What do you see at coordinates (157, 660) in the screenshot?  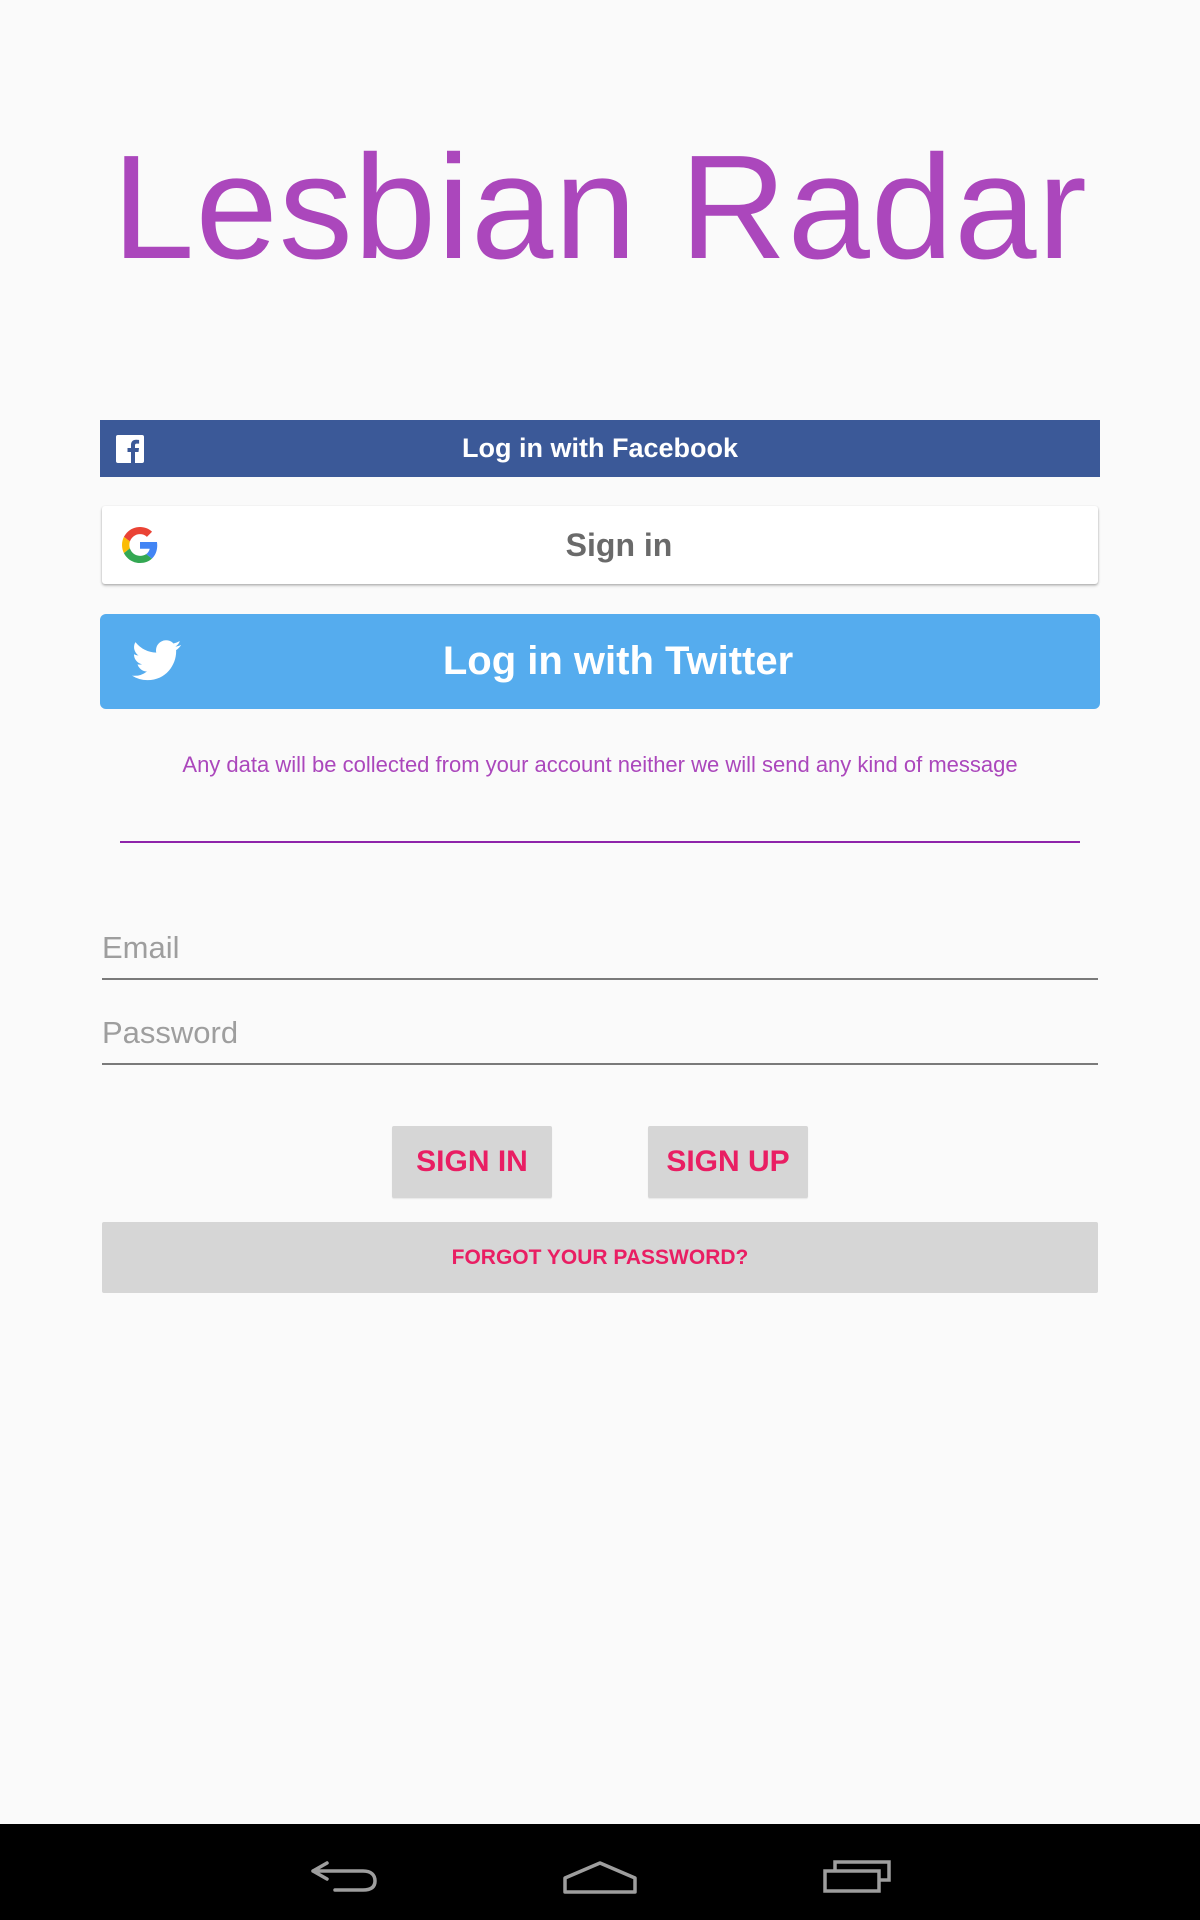 I see `twitter-icon` at bounding box center [157, 660].